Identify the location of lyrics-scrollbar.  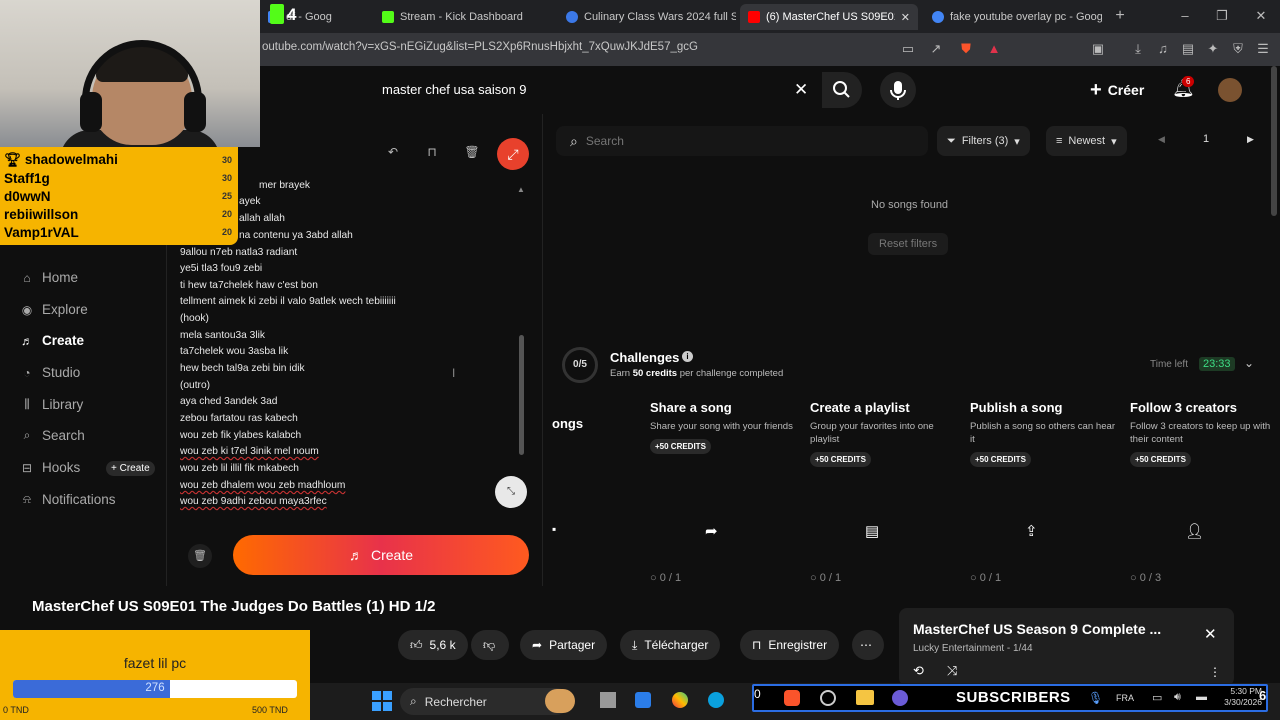
(521, 395).